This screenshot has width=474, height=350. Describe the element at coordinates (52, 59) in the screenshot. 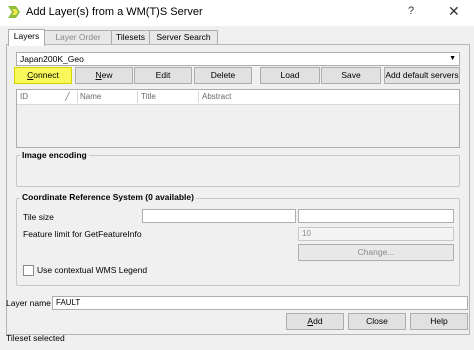

I see `connection-select-value: Japan200K_Geo` at that location.